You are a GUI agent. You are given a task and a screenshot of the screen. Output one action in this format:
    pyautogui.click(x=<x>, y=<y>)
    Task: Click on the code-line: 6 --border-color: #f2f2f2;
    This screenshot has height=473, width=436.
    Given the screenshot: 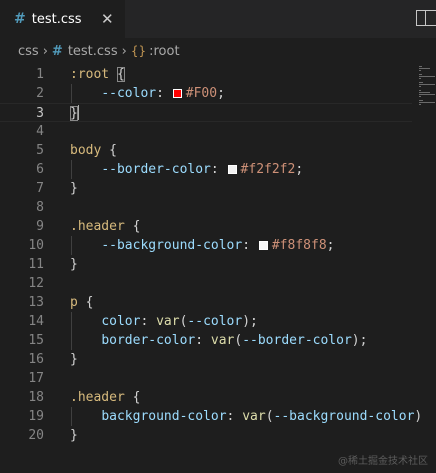 What is the action you would take?
    pyautogui.click(x=206, y=169)
    